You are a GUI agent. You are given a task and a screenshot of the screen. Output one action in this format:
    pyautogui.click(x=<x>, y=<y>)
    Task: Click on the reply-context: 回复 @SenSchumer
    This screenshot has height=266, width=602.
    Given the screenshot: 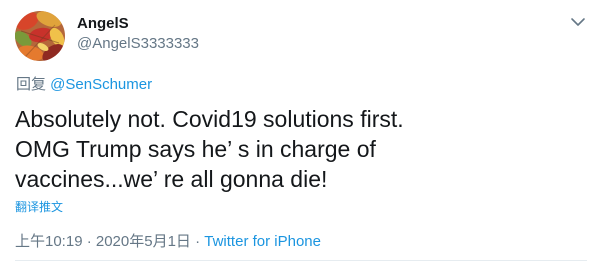 What is the action you would take?
    pyautogui.click(x=84, y=85)
    